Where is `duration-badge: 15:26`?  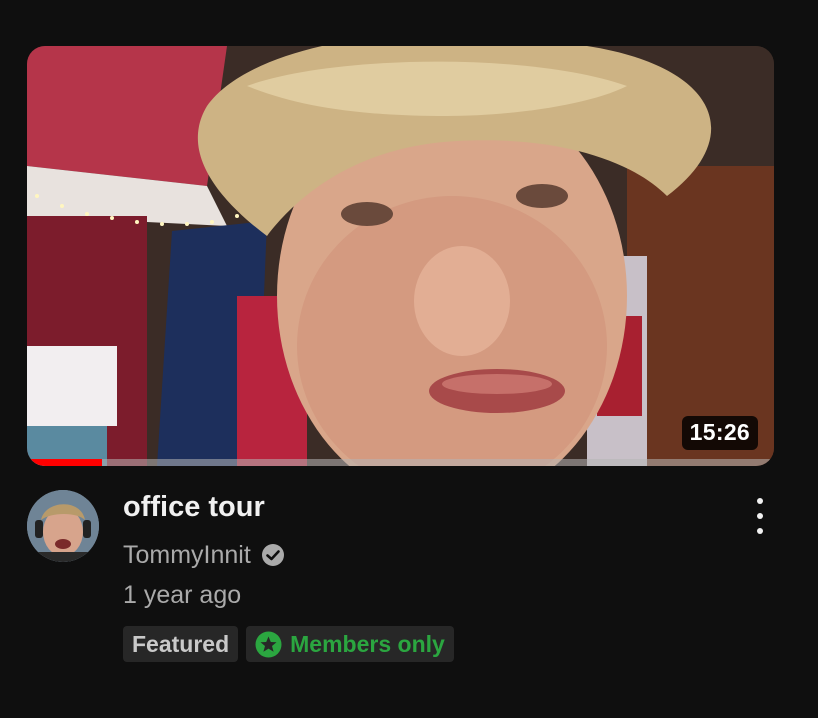 duration-badge: 15:26 is located at coordinates (719, 433).